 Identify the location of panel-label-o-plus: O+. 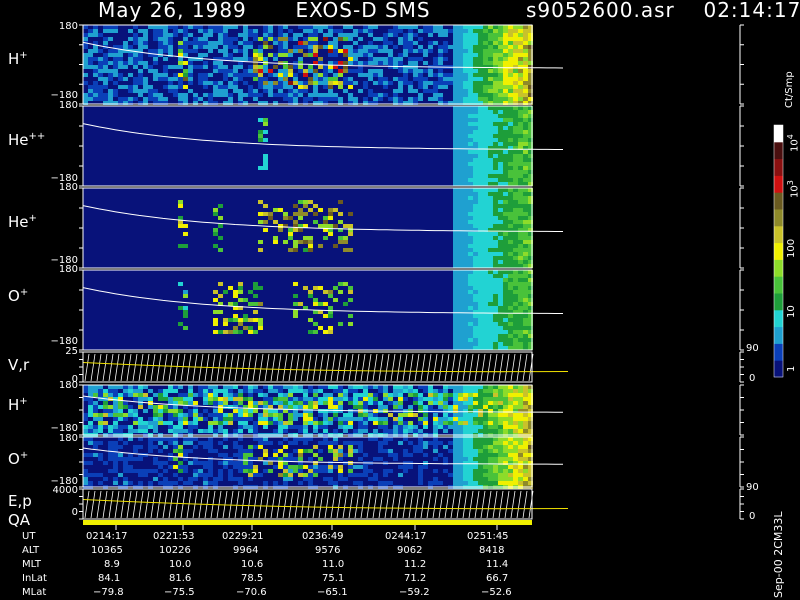
(18, 296).